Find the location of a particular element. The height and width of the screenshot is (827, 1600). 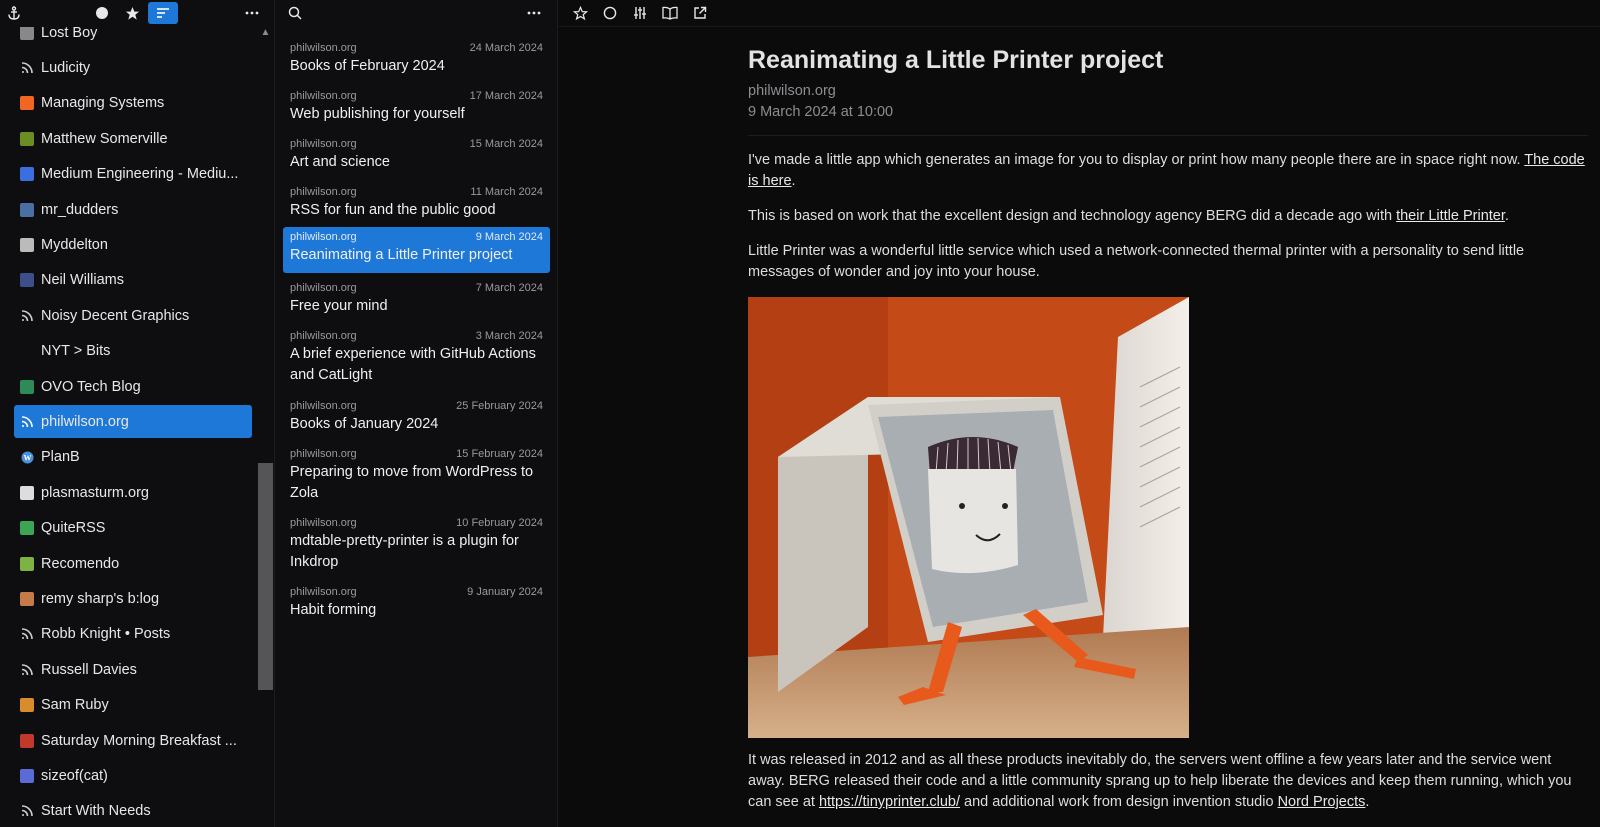

sidebar-item-label: QuiteRSS is located at coordinates (73, 528).